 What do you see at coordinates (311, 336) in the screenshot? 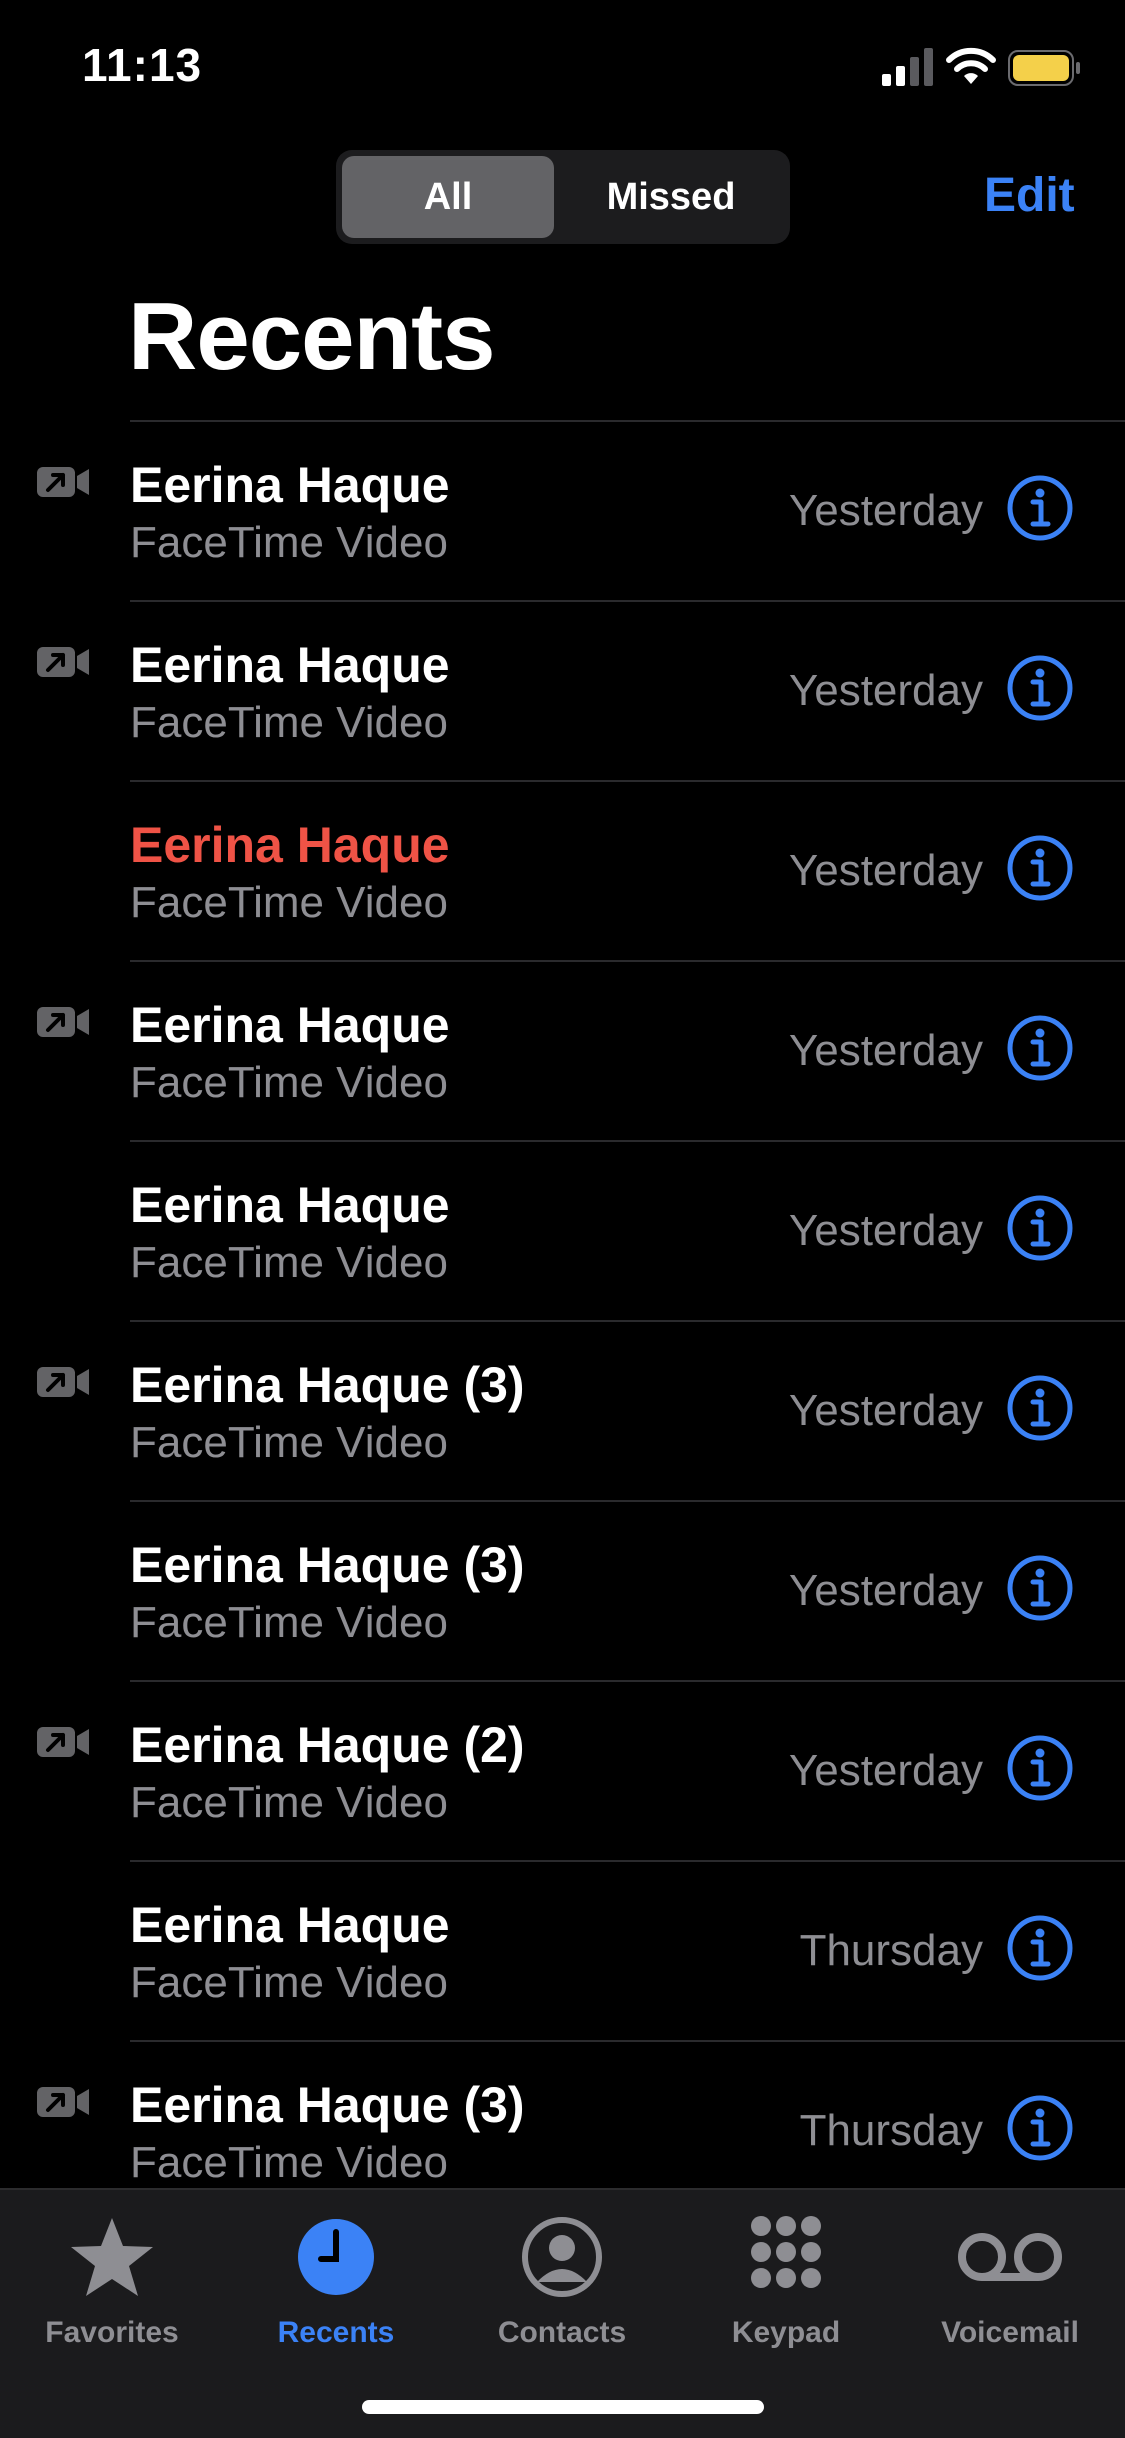
I see `page-title: Recents` at bounding box center [311, 336].